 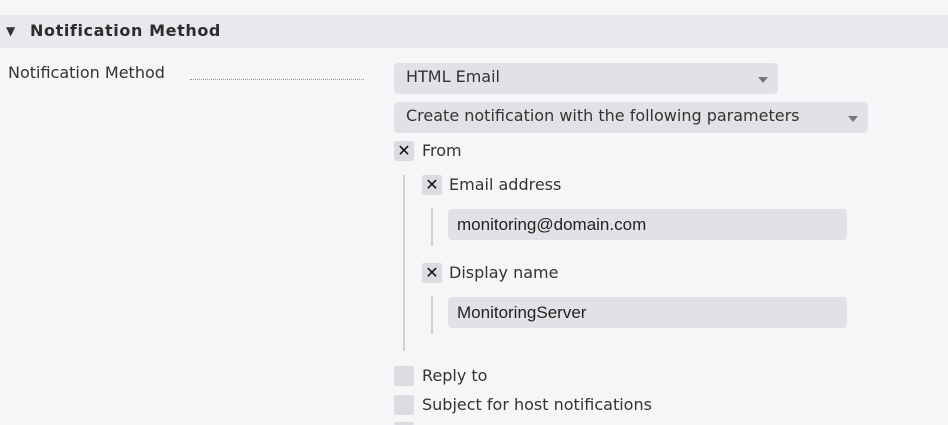 I want to click on from-label: From, so click(x=442, y=151).